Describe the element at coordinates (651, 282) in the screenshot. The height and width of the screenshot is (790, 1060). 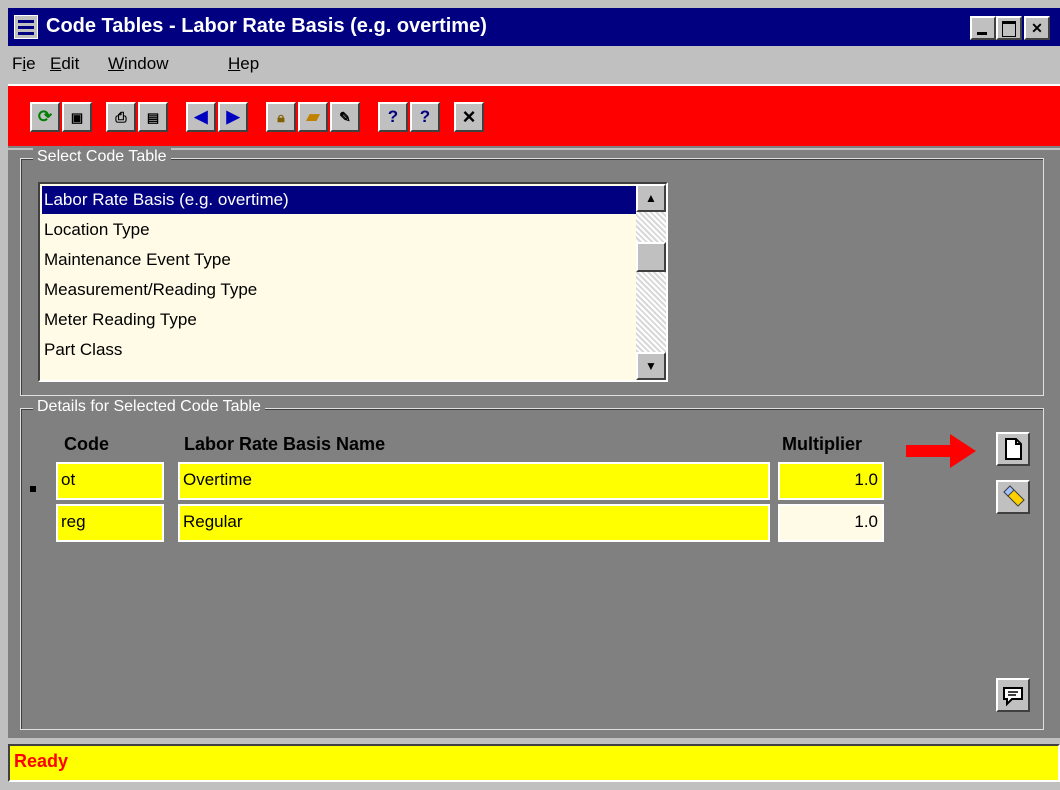
I see `vertical-scrollbar: ▲ ▼` at that location.